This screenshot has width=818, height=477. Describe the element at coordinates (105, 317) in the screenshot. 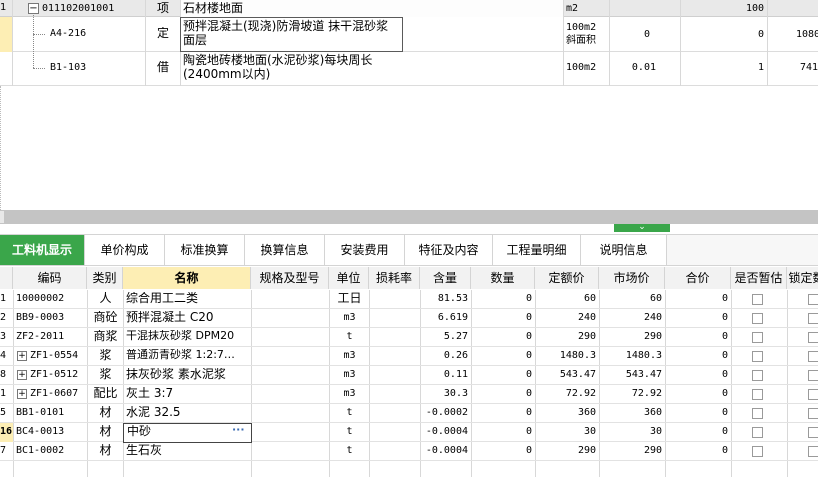

I see `row-category: 商砼` at that location.